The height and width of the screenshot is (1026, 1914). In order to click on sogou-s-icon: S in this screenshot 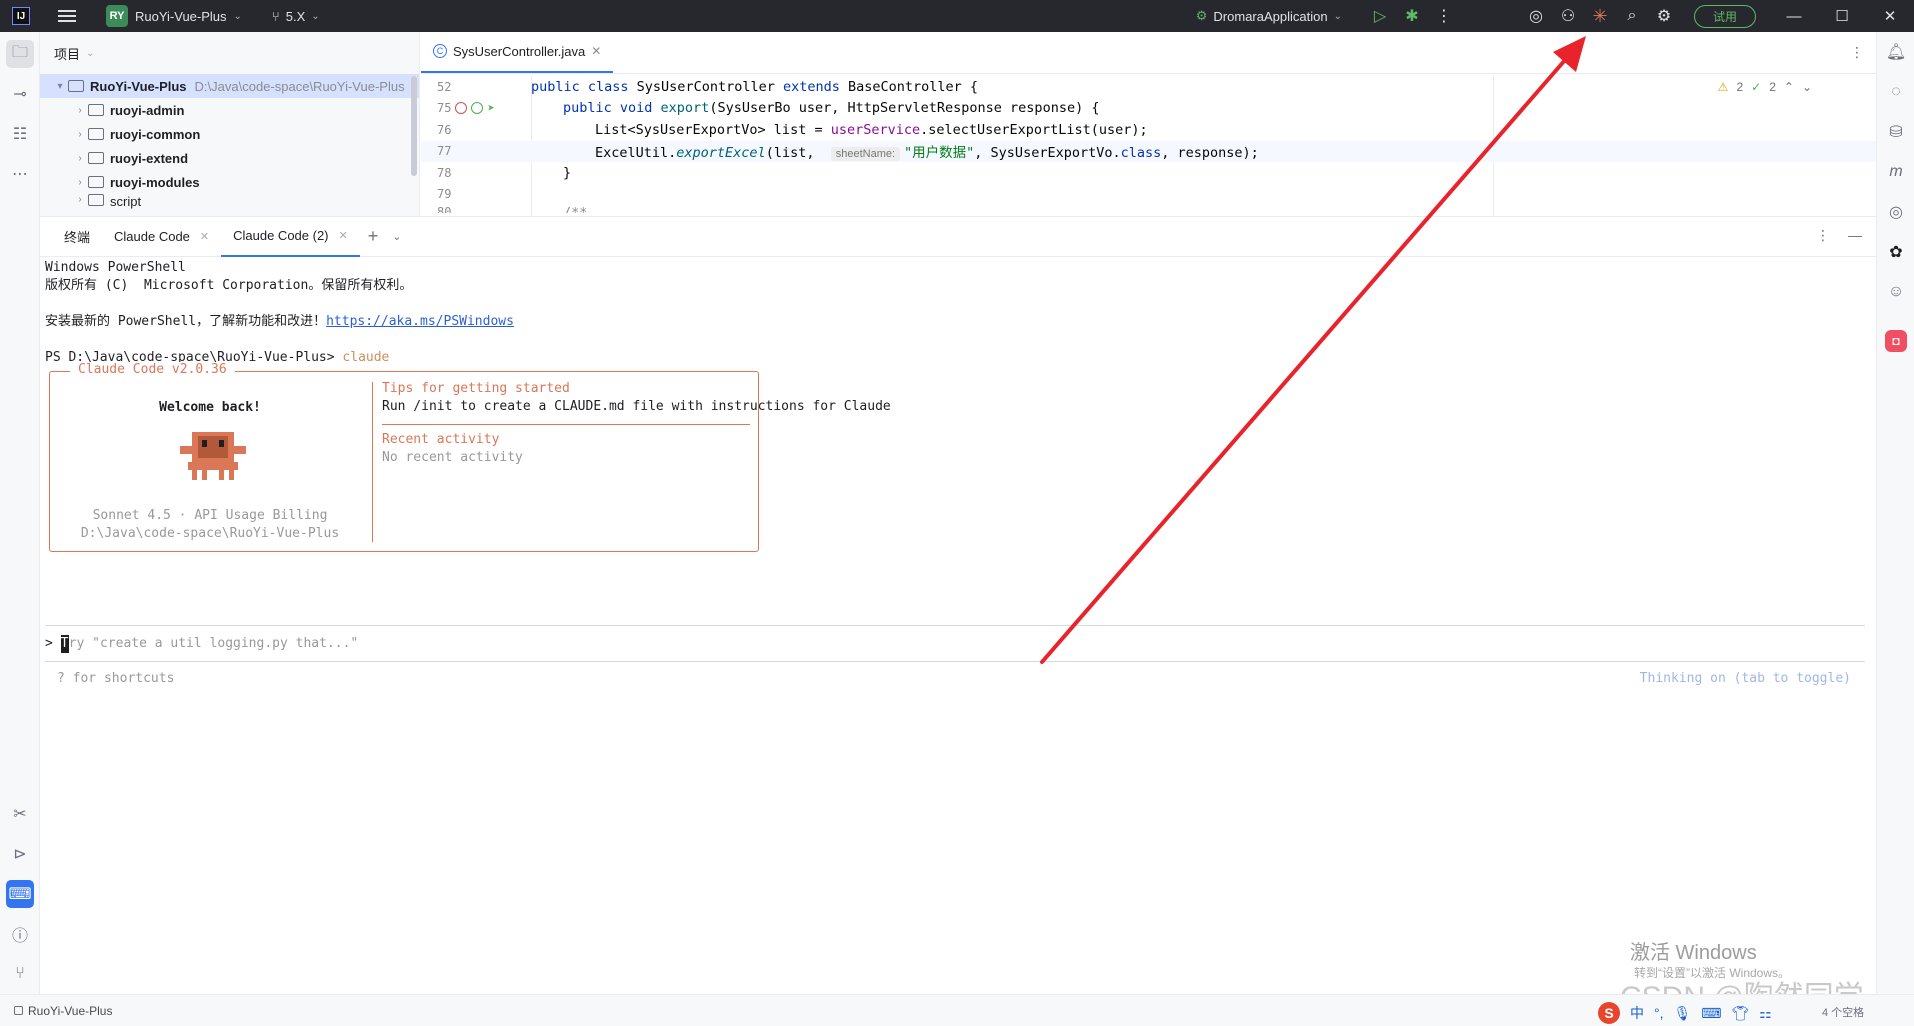, I will do `click(1609, 1013)`.